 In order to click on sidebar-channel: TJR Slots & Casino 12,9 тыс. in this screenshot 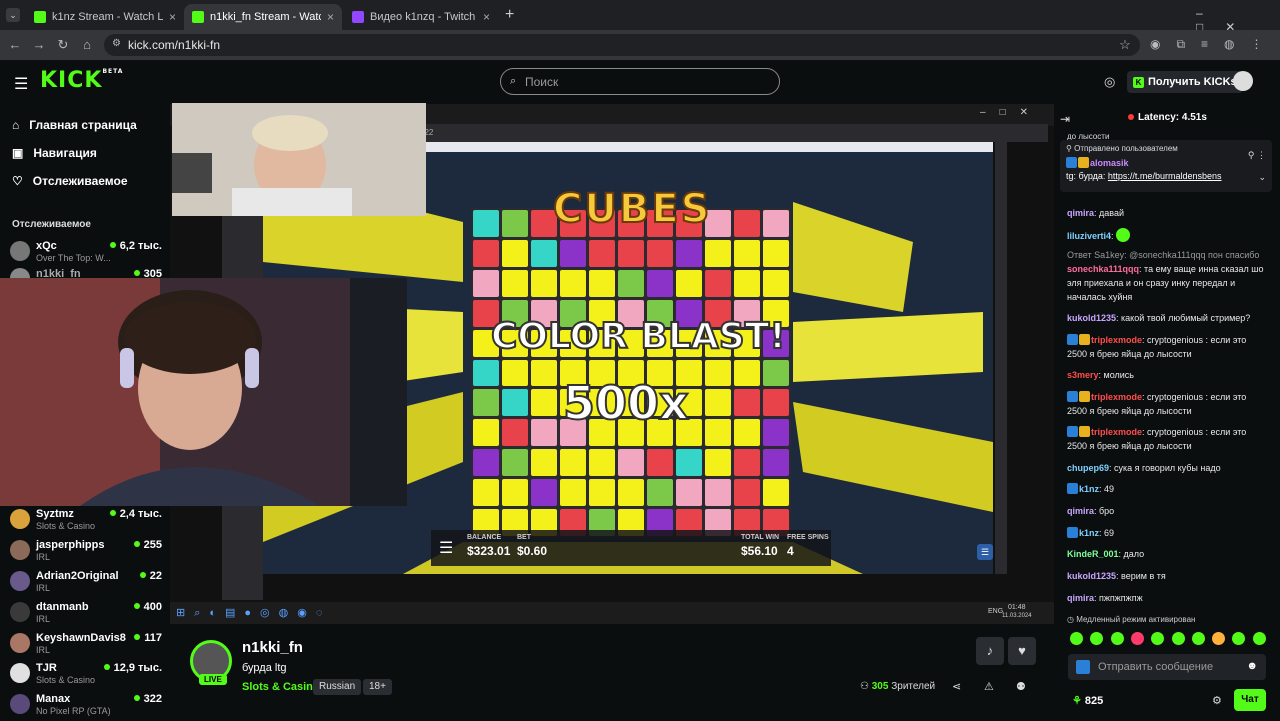, I will do `click(86, 675)`.